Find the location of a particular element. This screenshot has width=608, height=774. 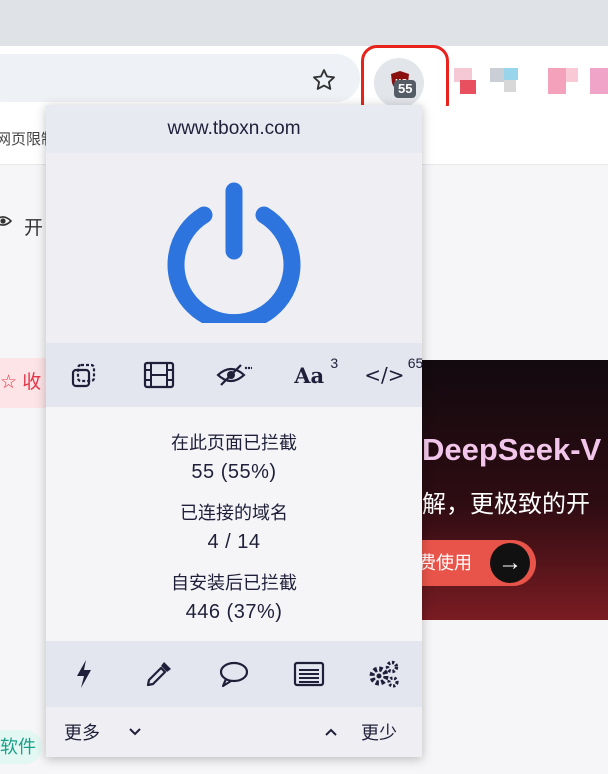

less-button: 更少 is located at coordinates (379, 732).